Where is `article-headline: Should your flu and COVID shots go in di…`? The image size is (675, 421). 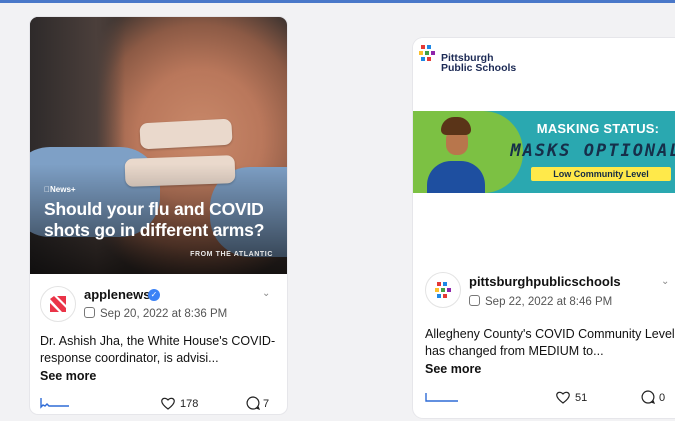 article-headline: Should your flu and COVID shots go in di… is located at coordinates (154, 219).